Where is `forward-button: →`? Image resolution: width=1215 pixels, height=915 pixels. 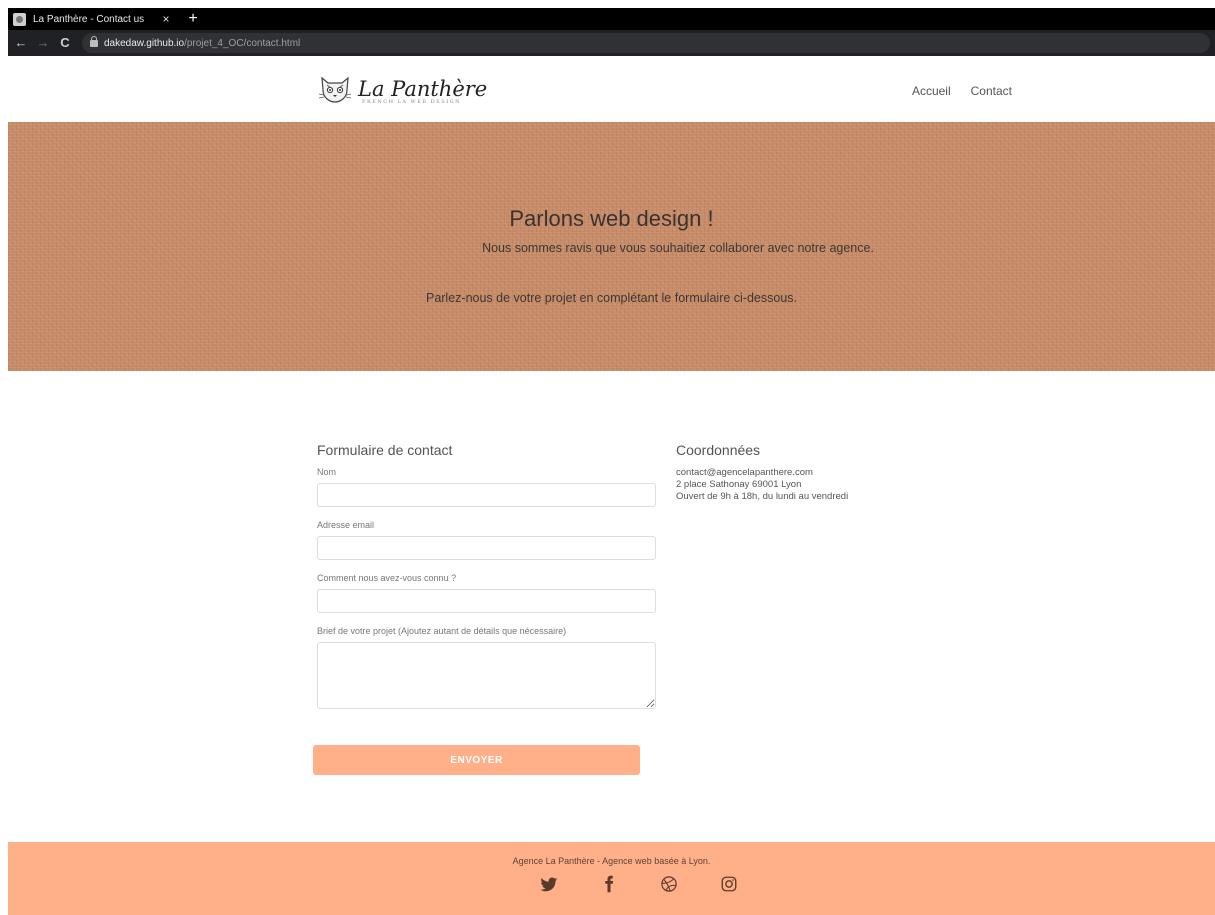
forward-button: → is located at coordinates (43, 43).